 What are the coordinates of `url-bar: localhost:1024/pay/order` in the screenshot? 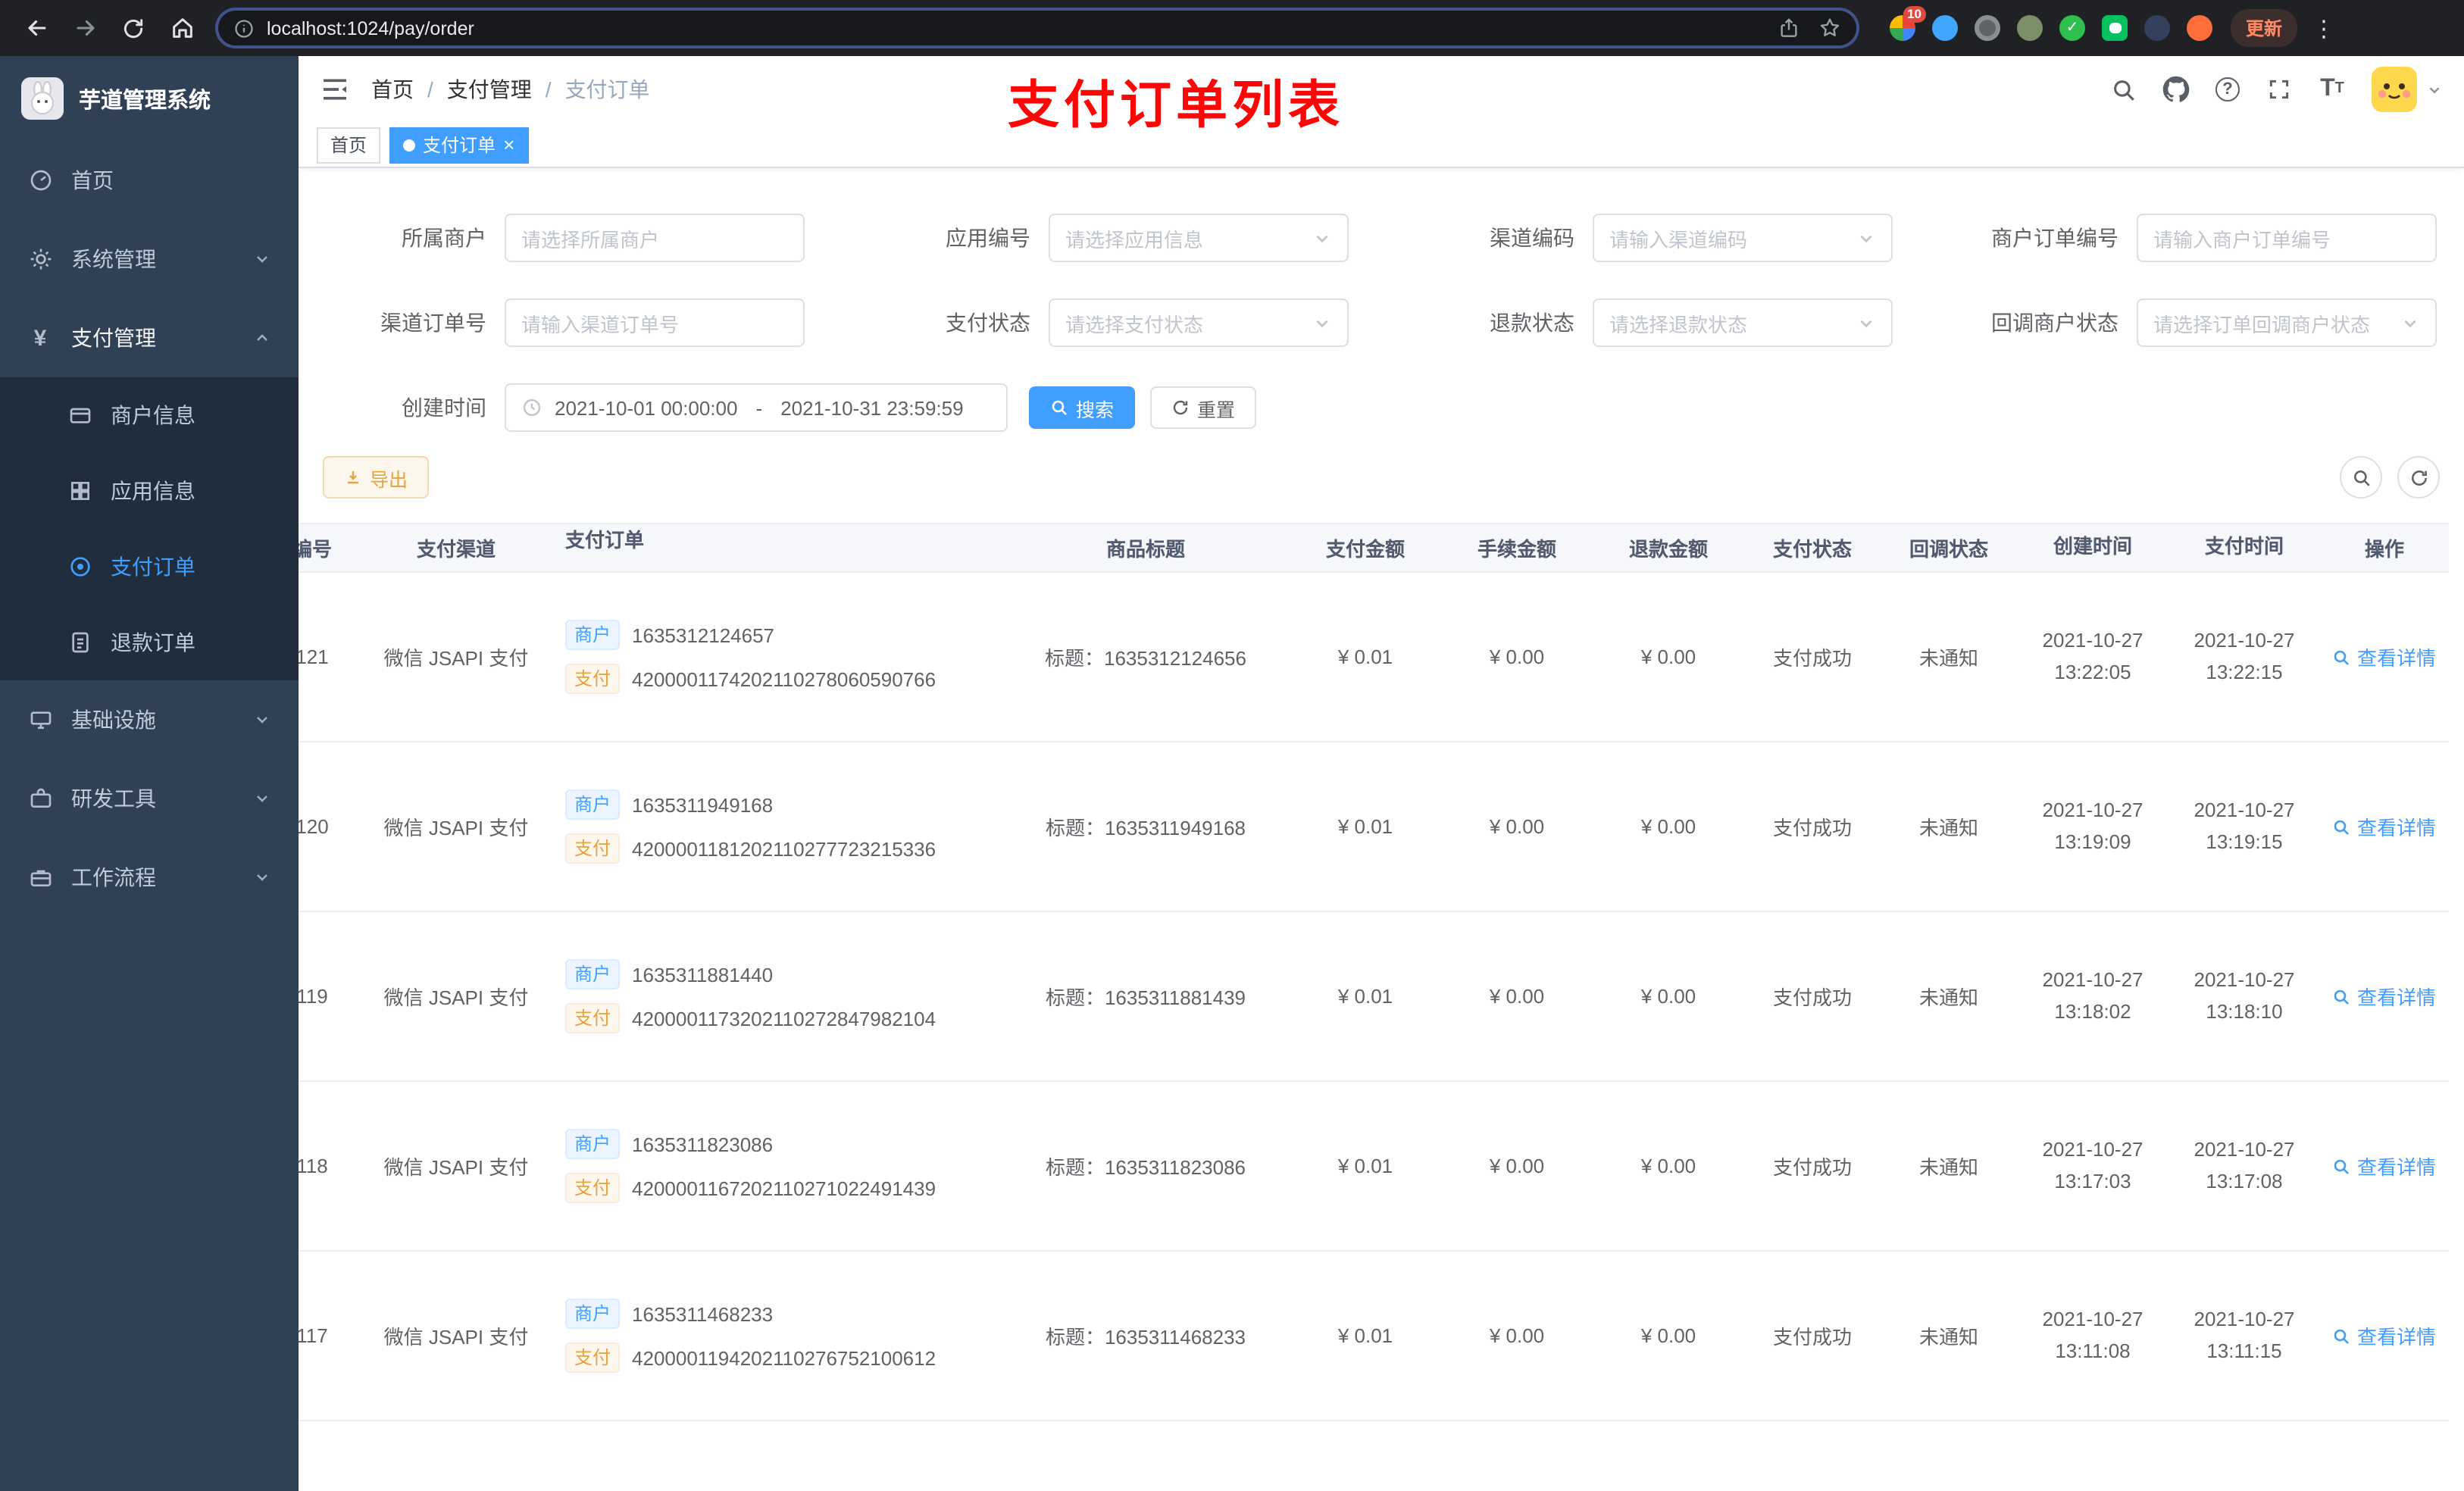 It's located at (1037, 28).